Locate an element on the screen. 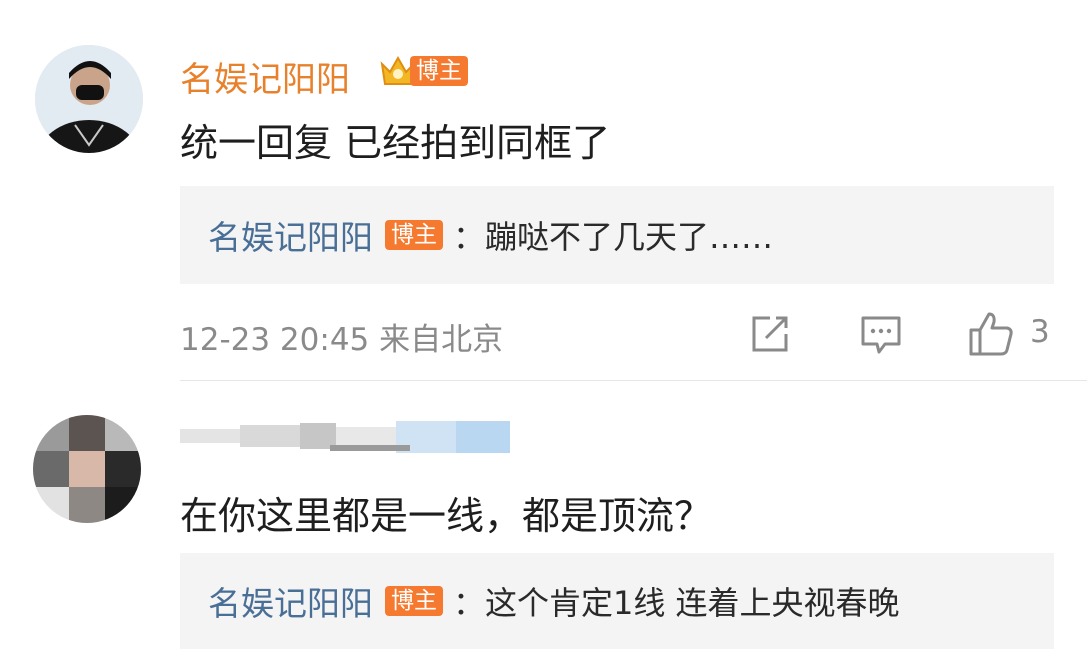 The width and height of the screenshot is (1087, 649). comment-text: 统一回复 已经拍到同框了 is located at coordinates (395, 143).